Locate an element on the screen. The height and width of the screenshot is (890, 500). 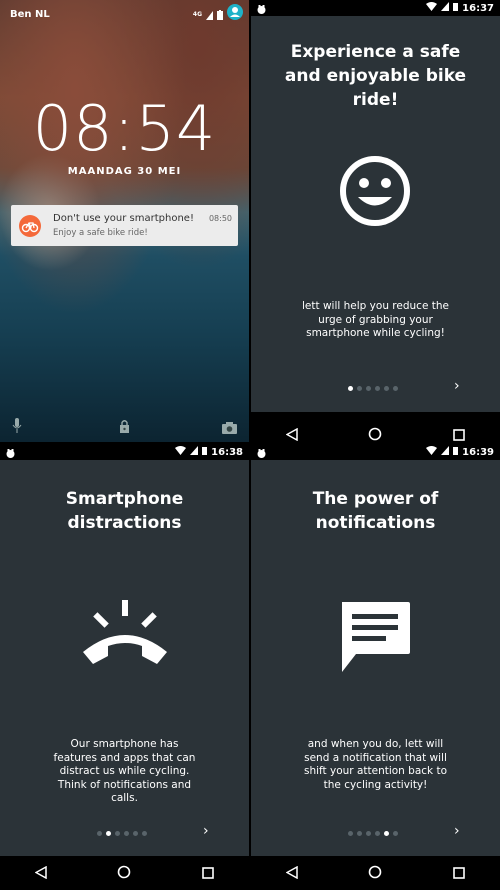
bicycle-icon is located at coordinates (30, 226).